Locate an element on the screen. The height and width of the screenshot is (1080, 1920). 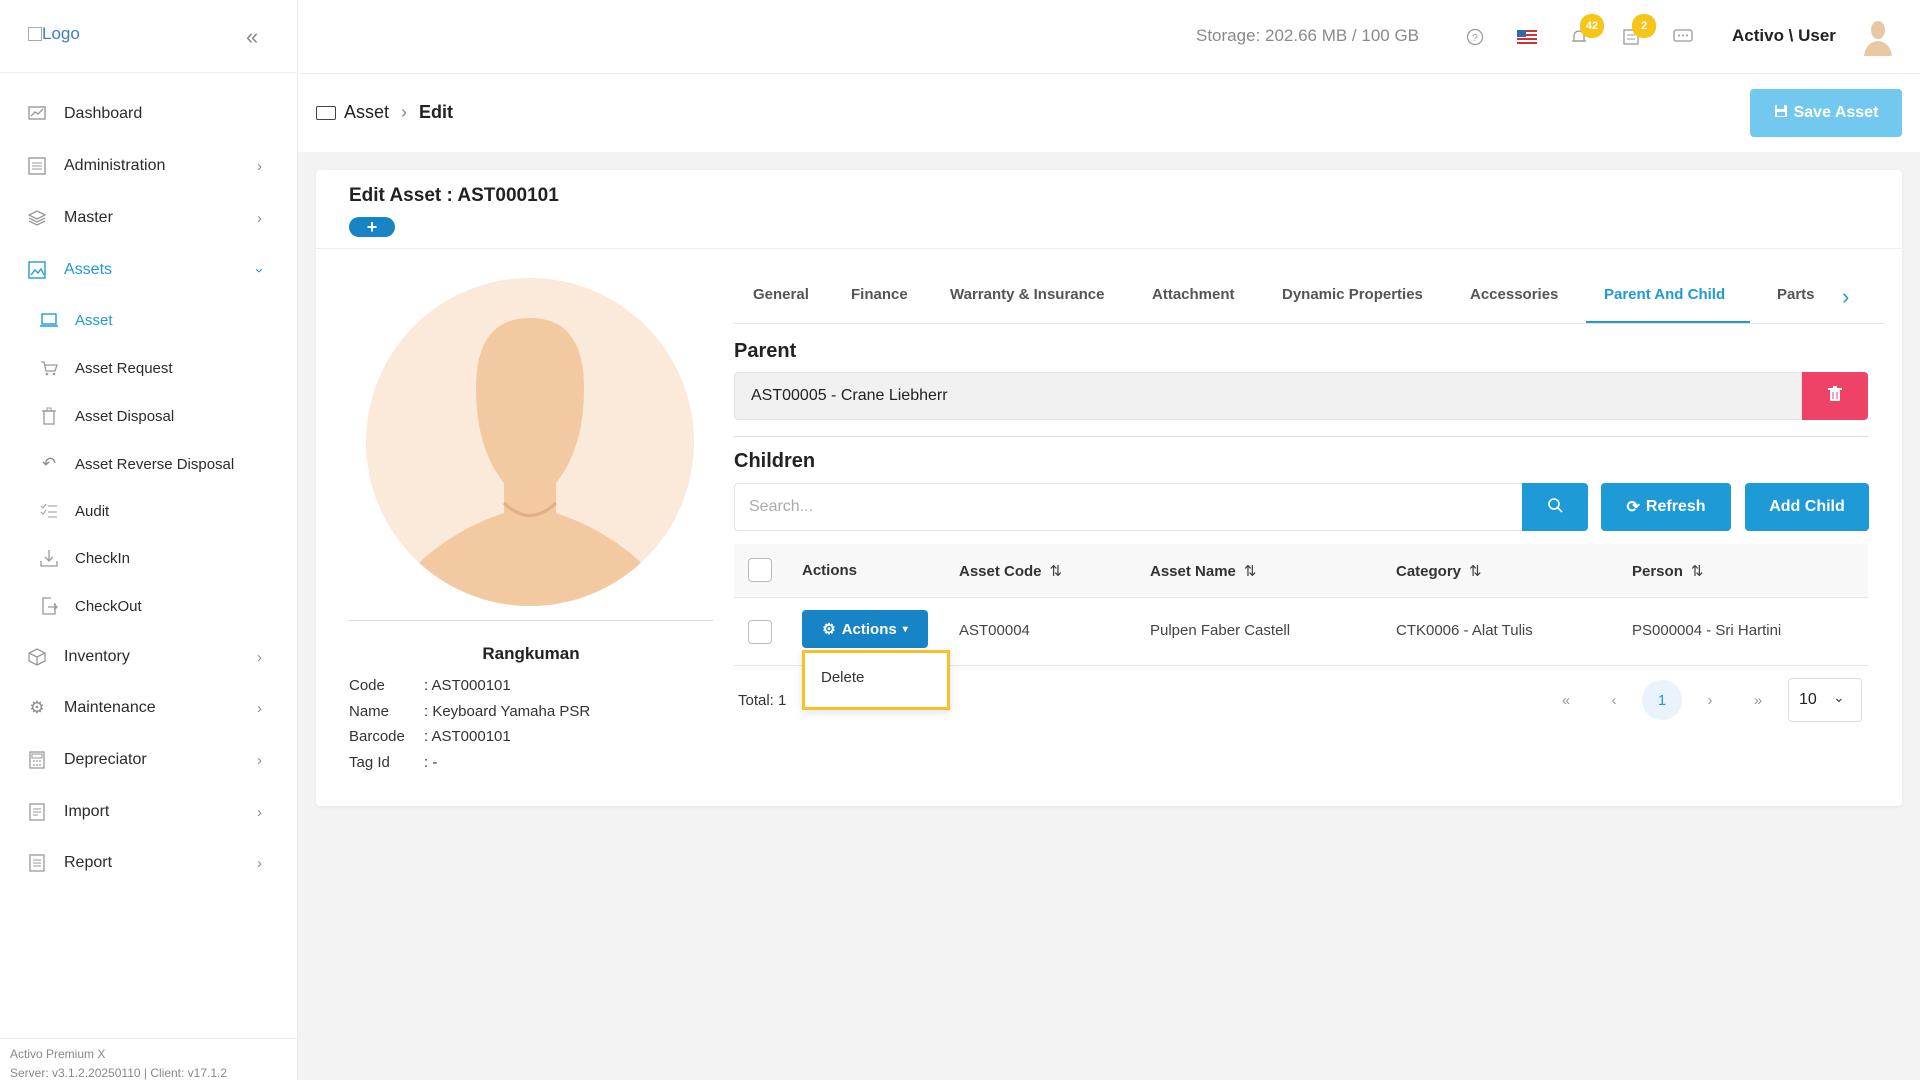
add-button: + is located at coordinates (372, 227).